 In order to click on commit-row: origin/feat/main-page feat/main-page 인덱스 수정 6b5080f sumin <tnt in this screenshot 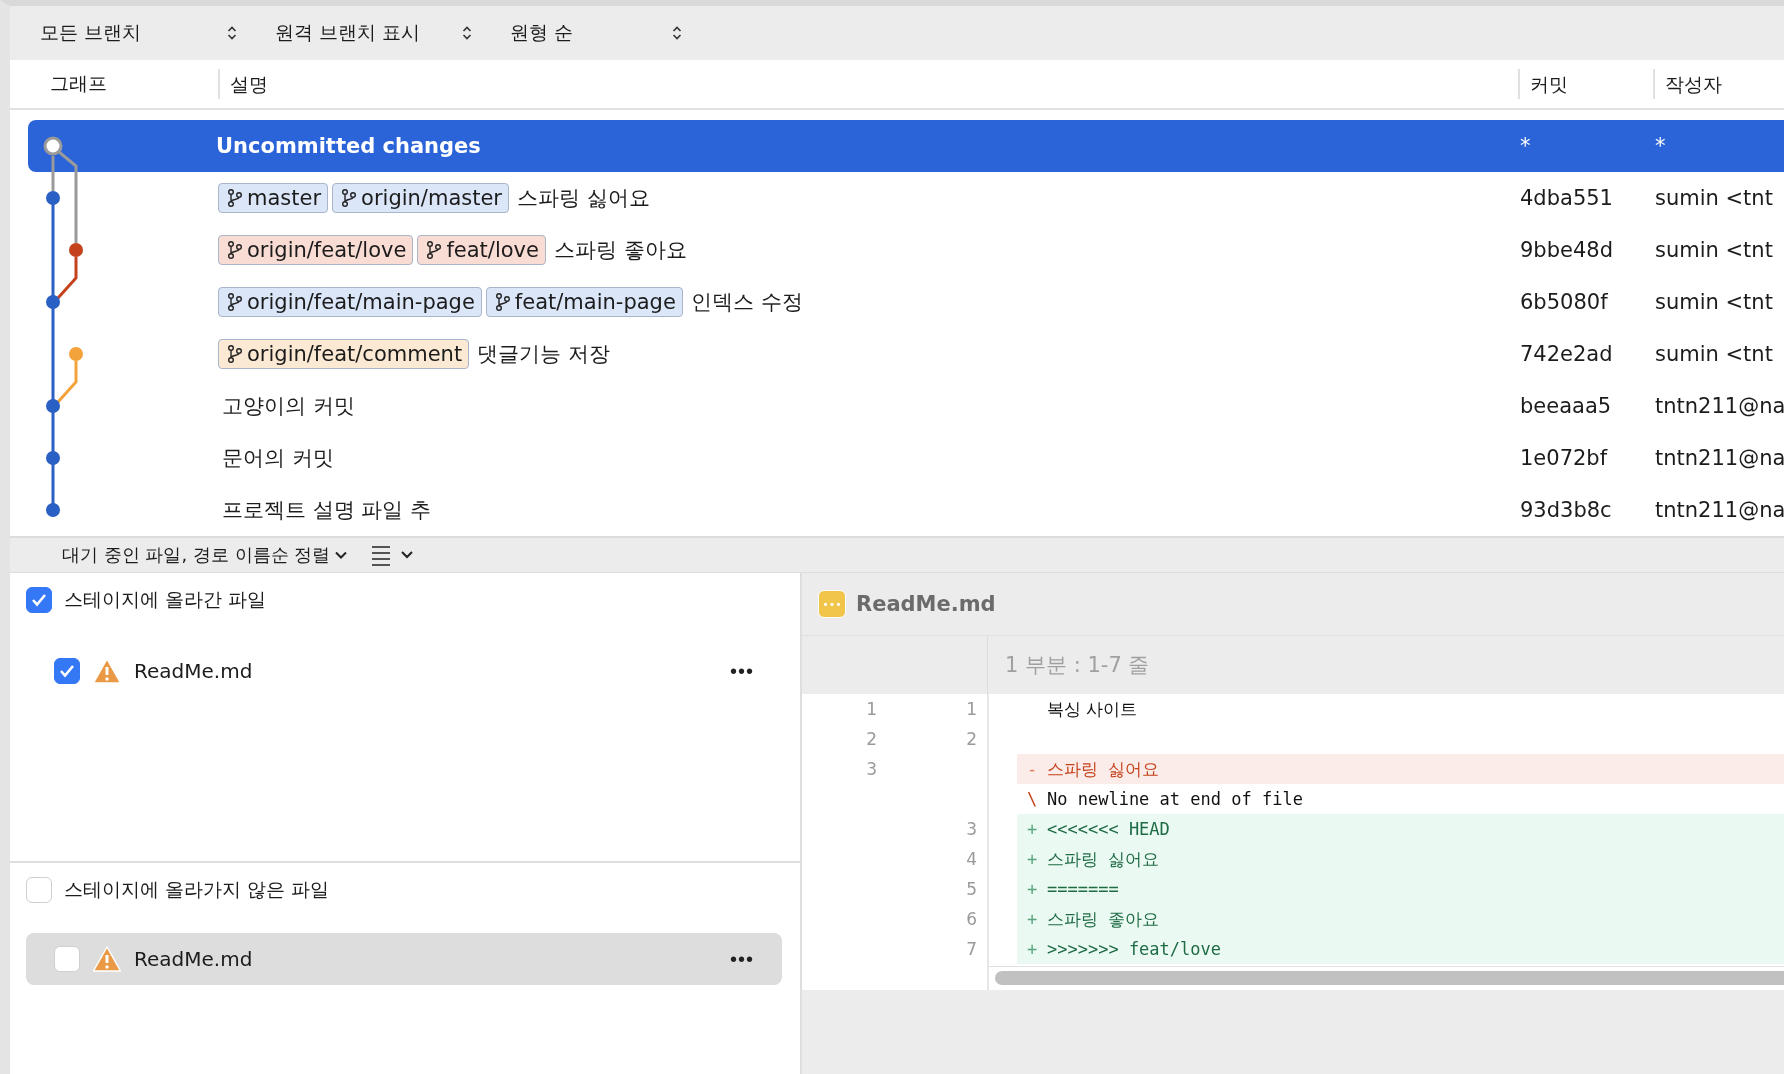, I will do `click(897, 302)`.